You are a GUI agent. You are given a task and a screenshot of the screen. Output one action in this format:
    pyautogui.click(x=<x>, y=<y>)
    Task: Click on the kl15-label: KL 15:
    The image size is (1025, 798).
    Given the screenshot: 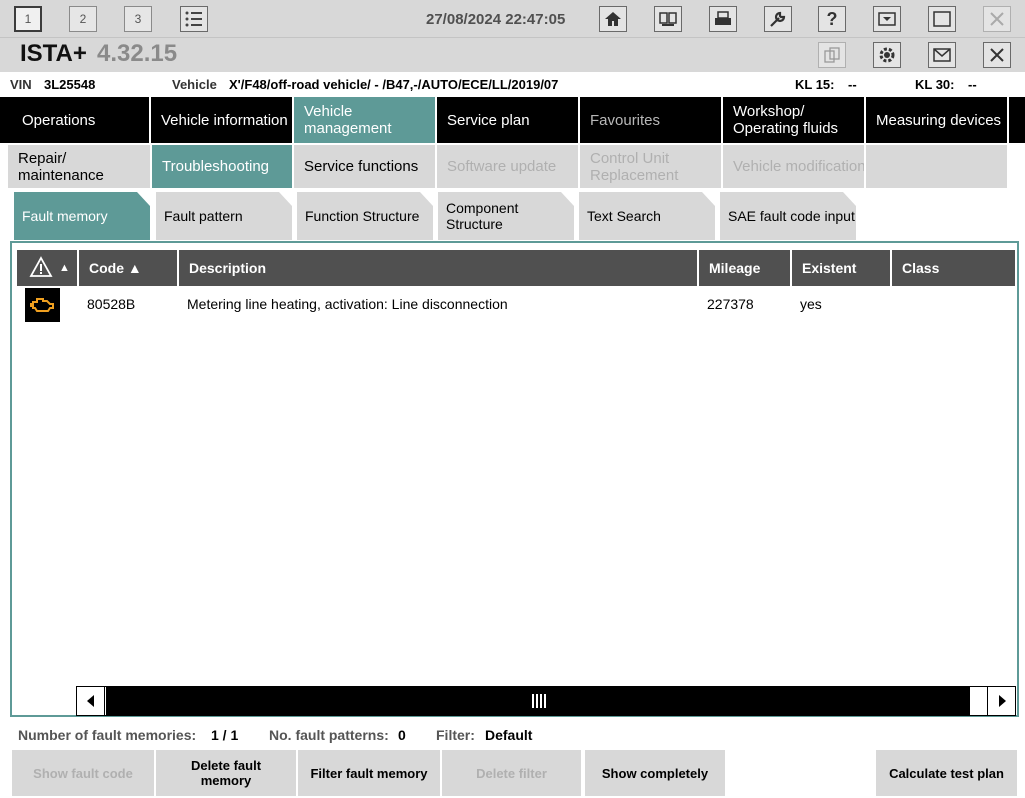 What is the action you would take?
    pyautogui.click(x=815, y=84)
    